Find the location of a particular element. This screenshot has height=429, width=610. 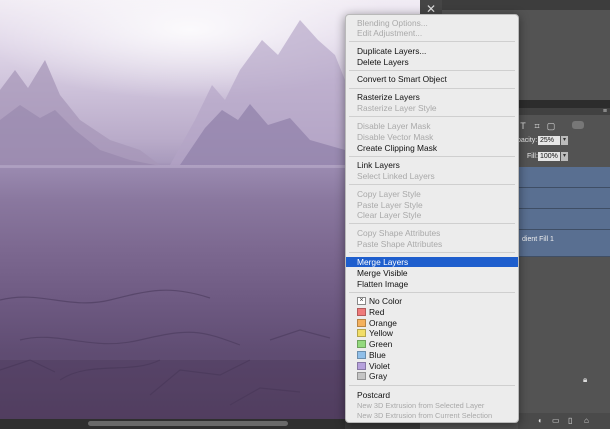

no-color-swatch-icon: × is located at coordinates (361, 301).